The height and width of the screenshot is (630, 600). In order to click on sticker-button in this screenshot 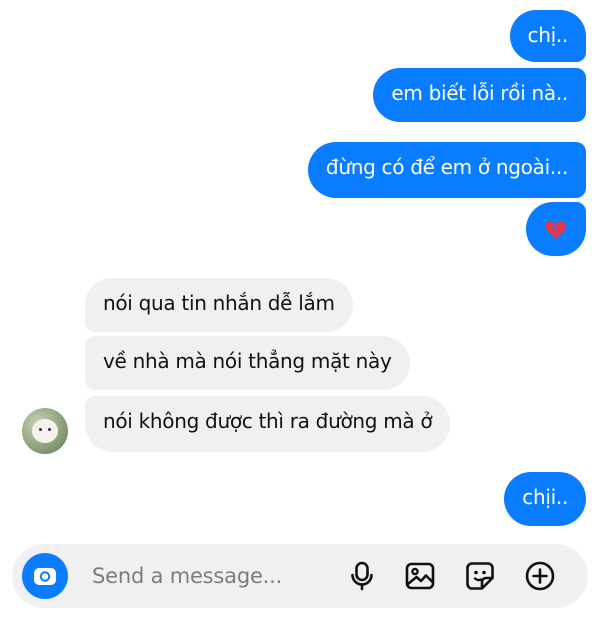, I will do `click(480, 576)`.